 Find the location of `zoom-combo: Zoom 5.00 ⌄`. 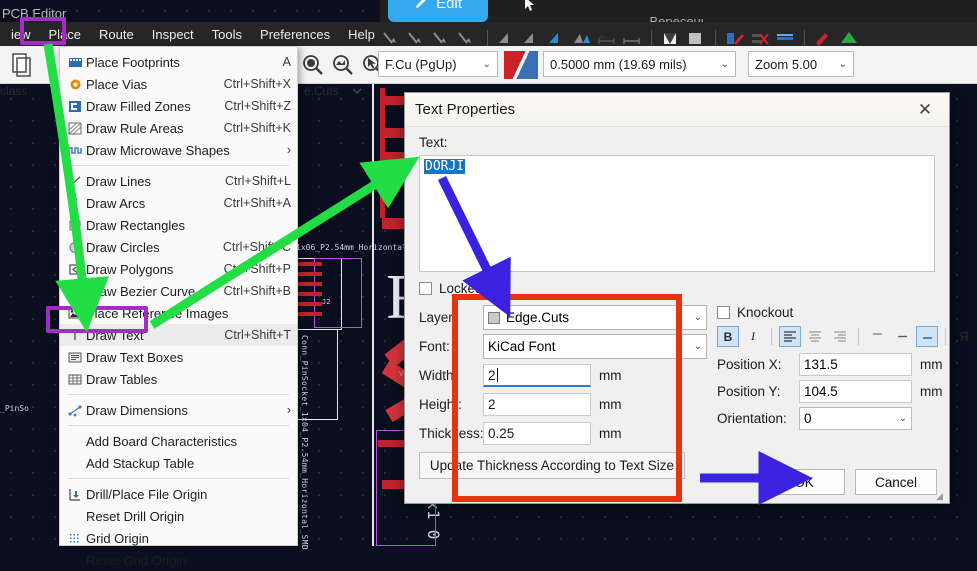

zoom-combo: Zoom 5.00 ⌄ is located at coordinates (801, 64).